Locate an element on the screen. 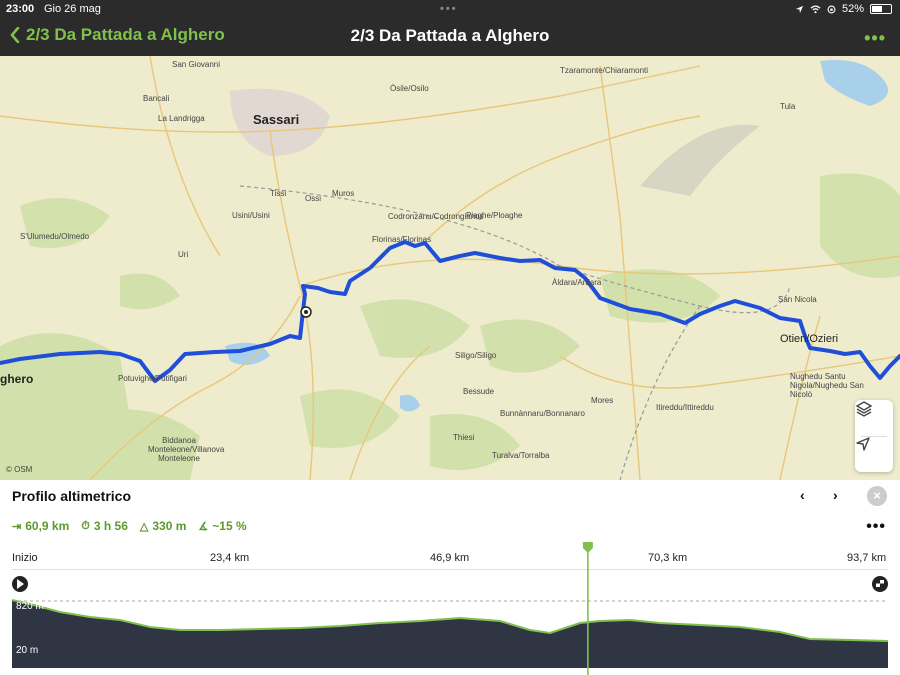 The image size is (900, 675). status-right: 52% is located at coordinates (843, 9).